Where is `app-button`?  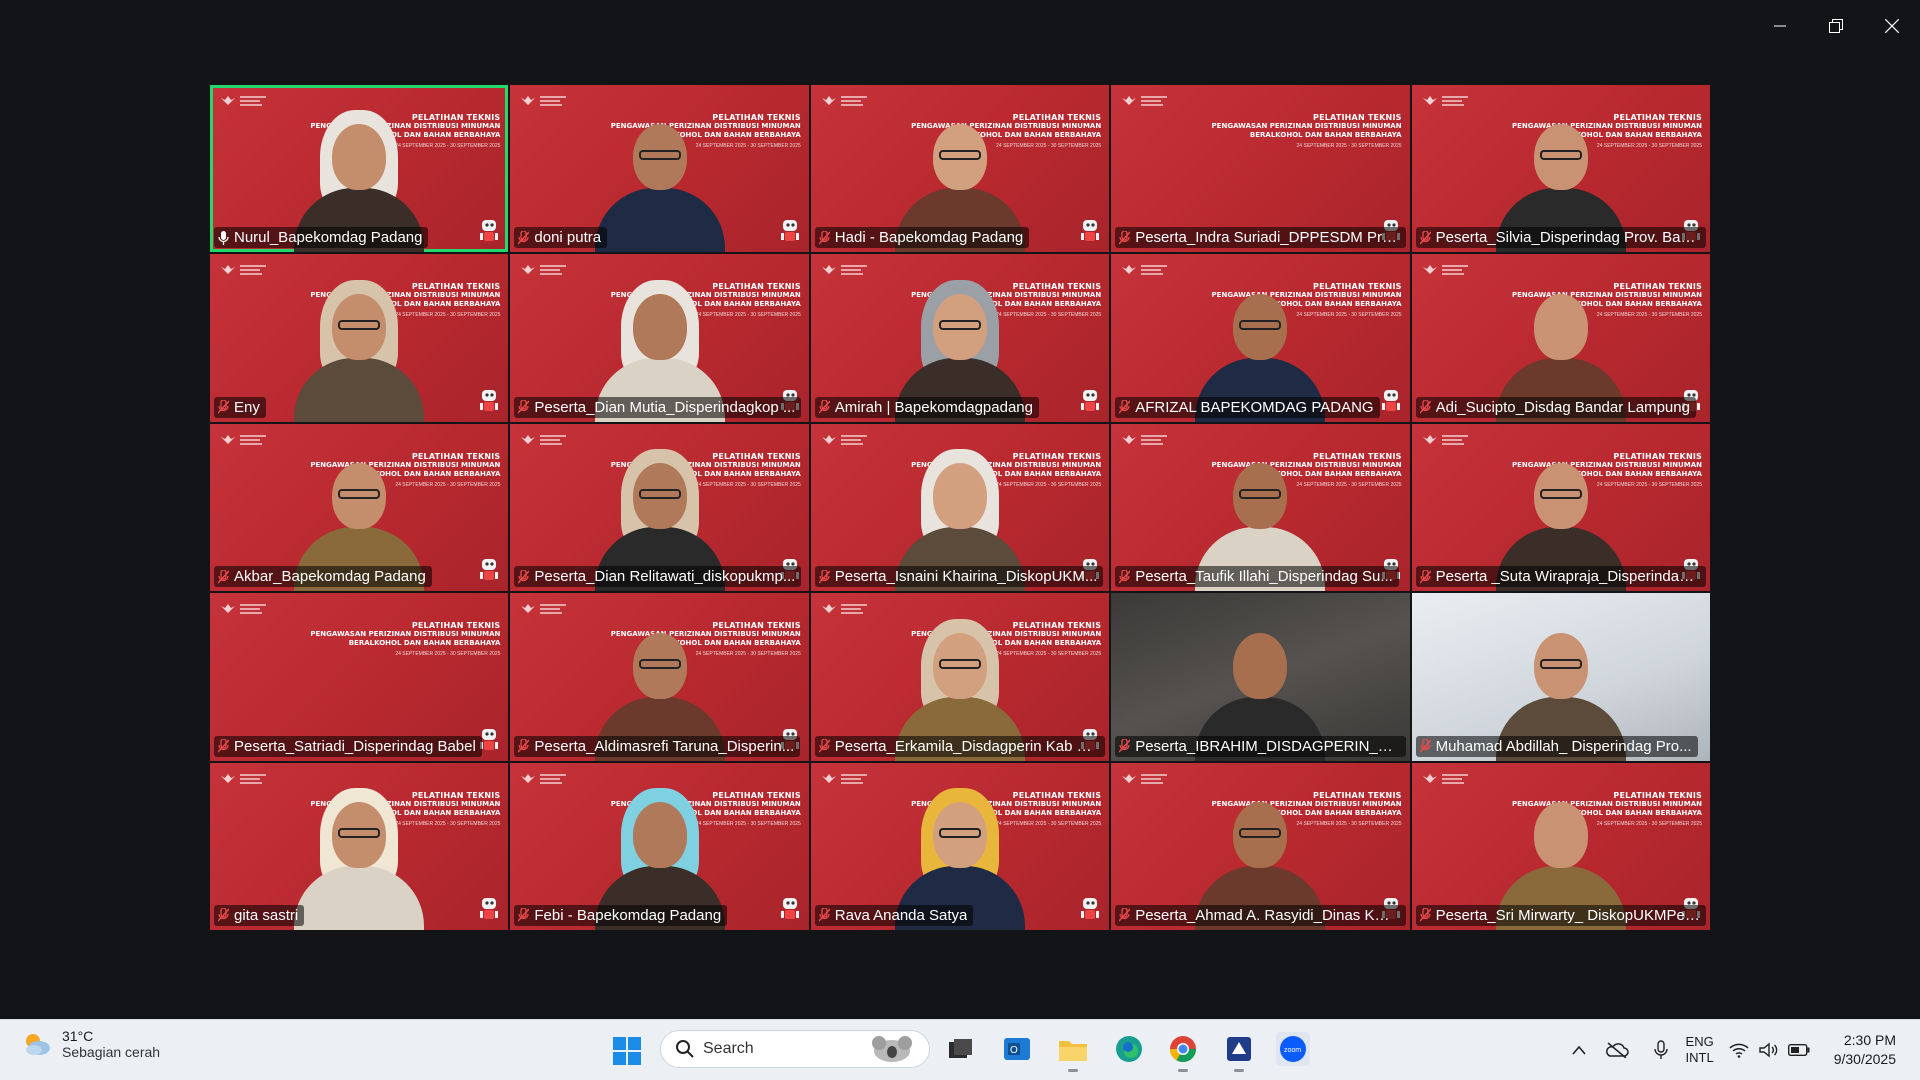 app-button is located at coordinates (1239, 1052).